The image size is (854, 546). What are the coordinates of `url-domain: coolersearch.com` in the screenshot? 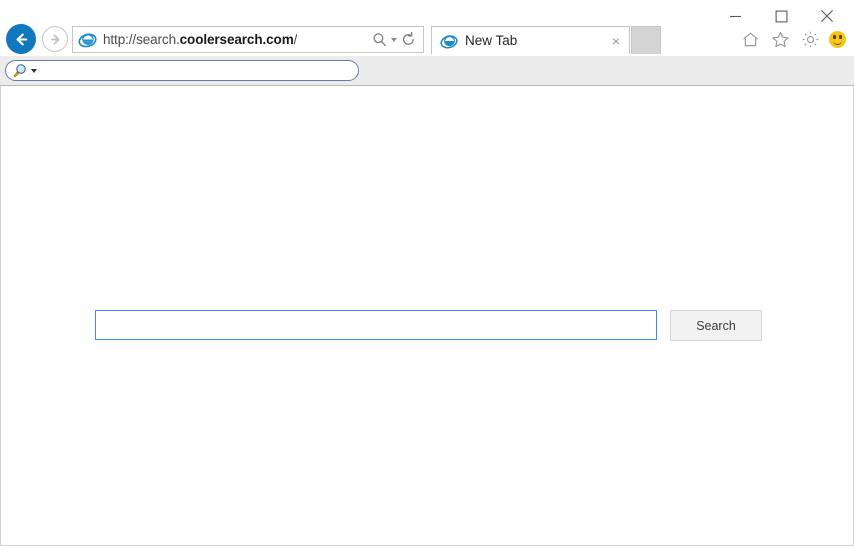 It's located at (236, 39).